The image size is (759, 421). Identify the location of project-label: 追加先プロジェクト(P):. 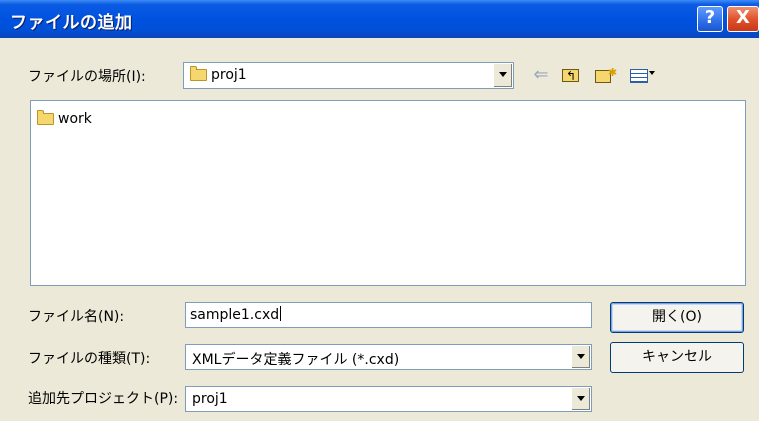
(103, 399).